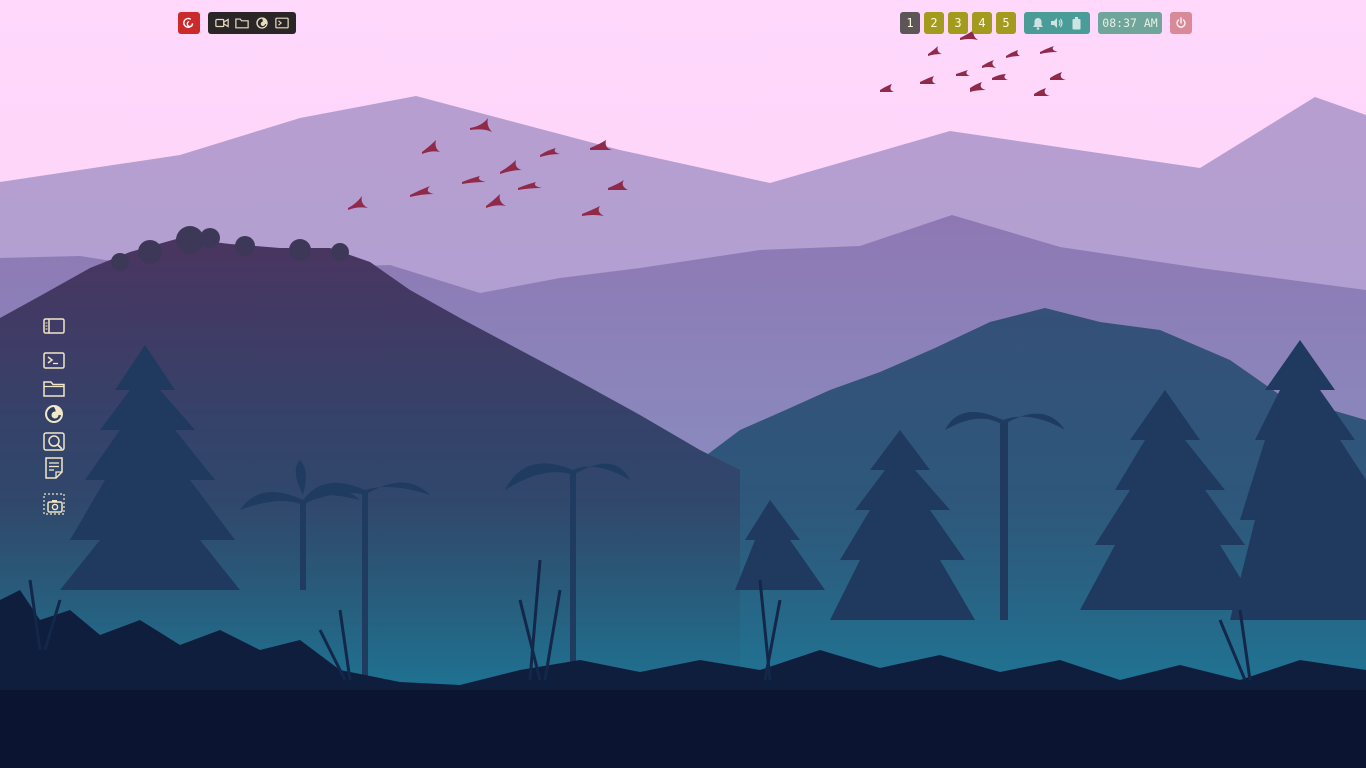 The image size is (1366, 768). I want to click on power-button, so click(1181, 23).